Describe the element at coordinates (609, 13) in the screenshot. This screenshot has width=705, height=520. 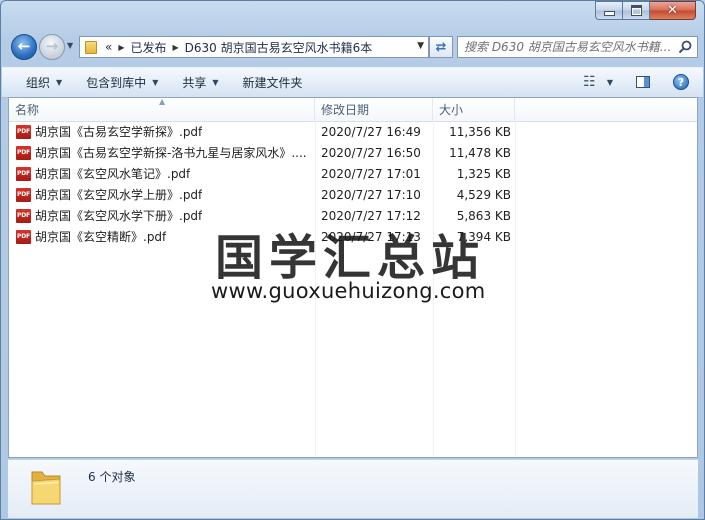
I see `minimize-icon` at that location.